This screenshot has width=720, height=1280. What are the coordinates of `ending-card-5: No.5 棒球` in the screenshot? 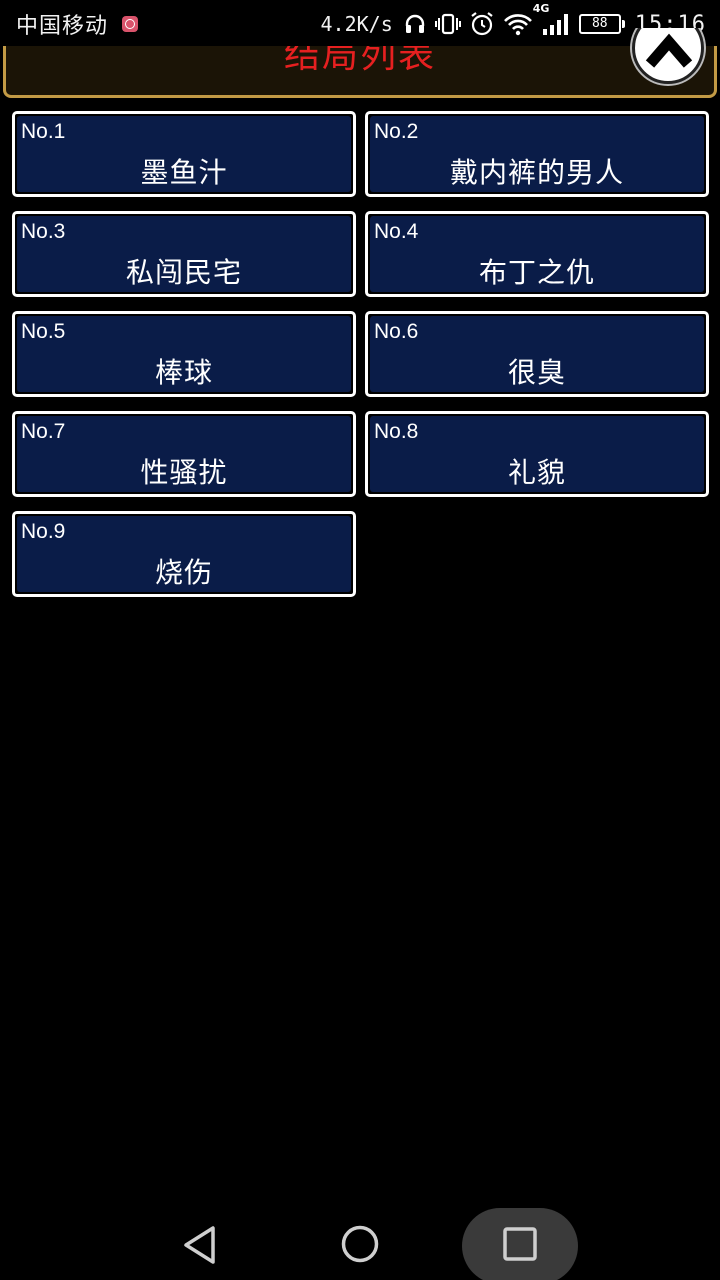 It's located at (184, 354).